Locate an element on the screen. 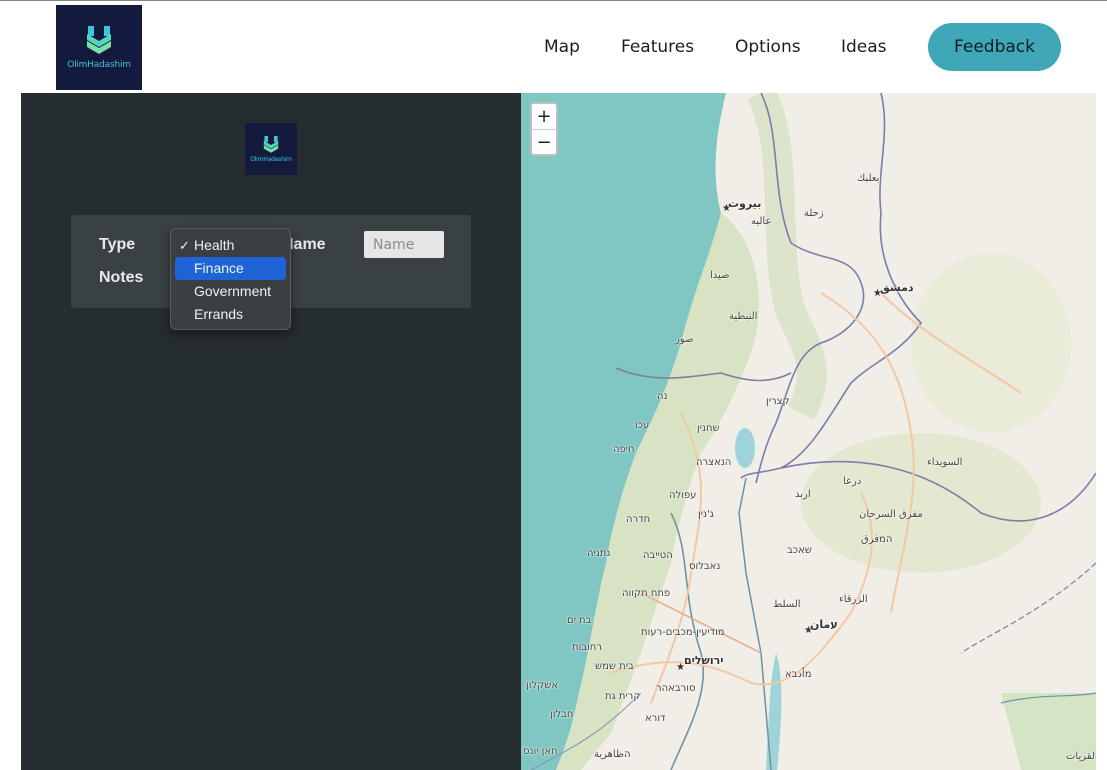  map-label: נתניה is located at coordinates (599, 553).